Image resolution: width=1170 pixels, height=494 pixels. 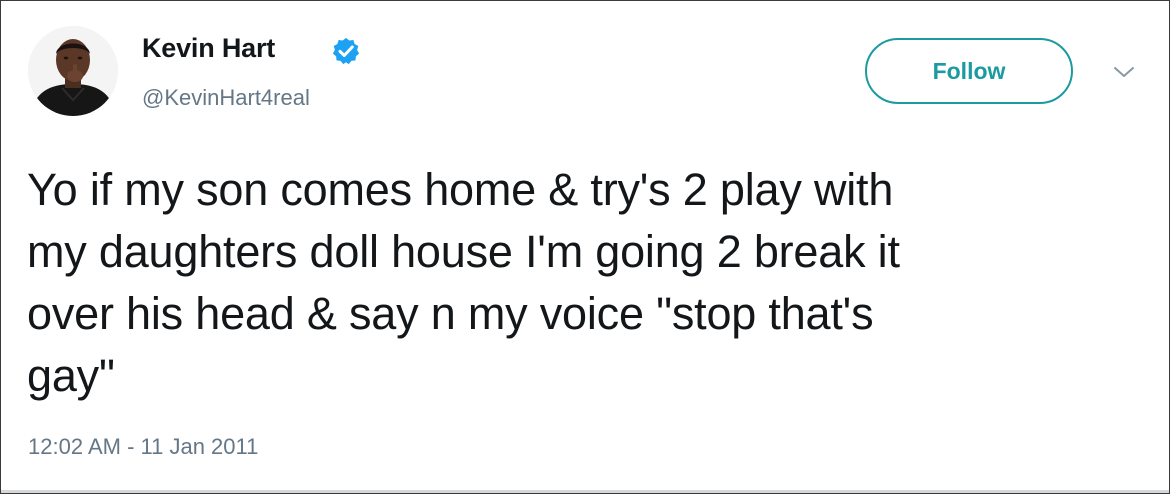 What do you see at coordinates (226, 98) in the screenshot?
I see `author-handle: @KevinHart4real` at bounding box center [226, 98].